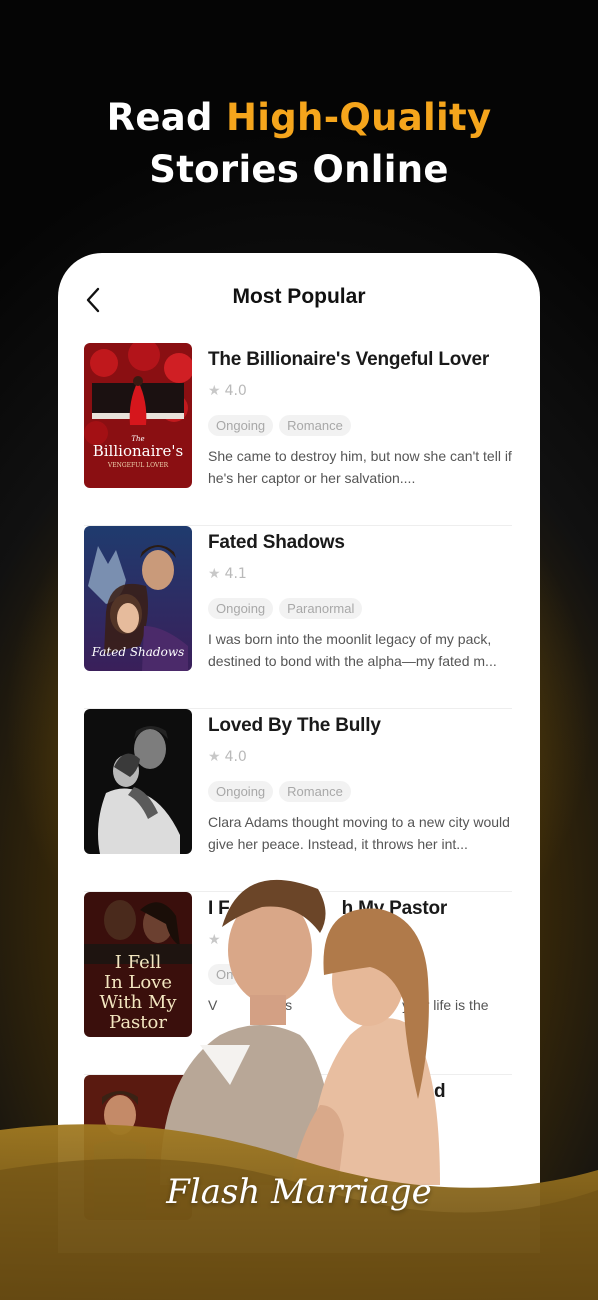 This screenshot has height=1300, width=598. I want to click on tag-genre: Paranormal, so click(321, 608).